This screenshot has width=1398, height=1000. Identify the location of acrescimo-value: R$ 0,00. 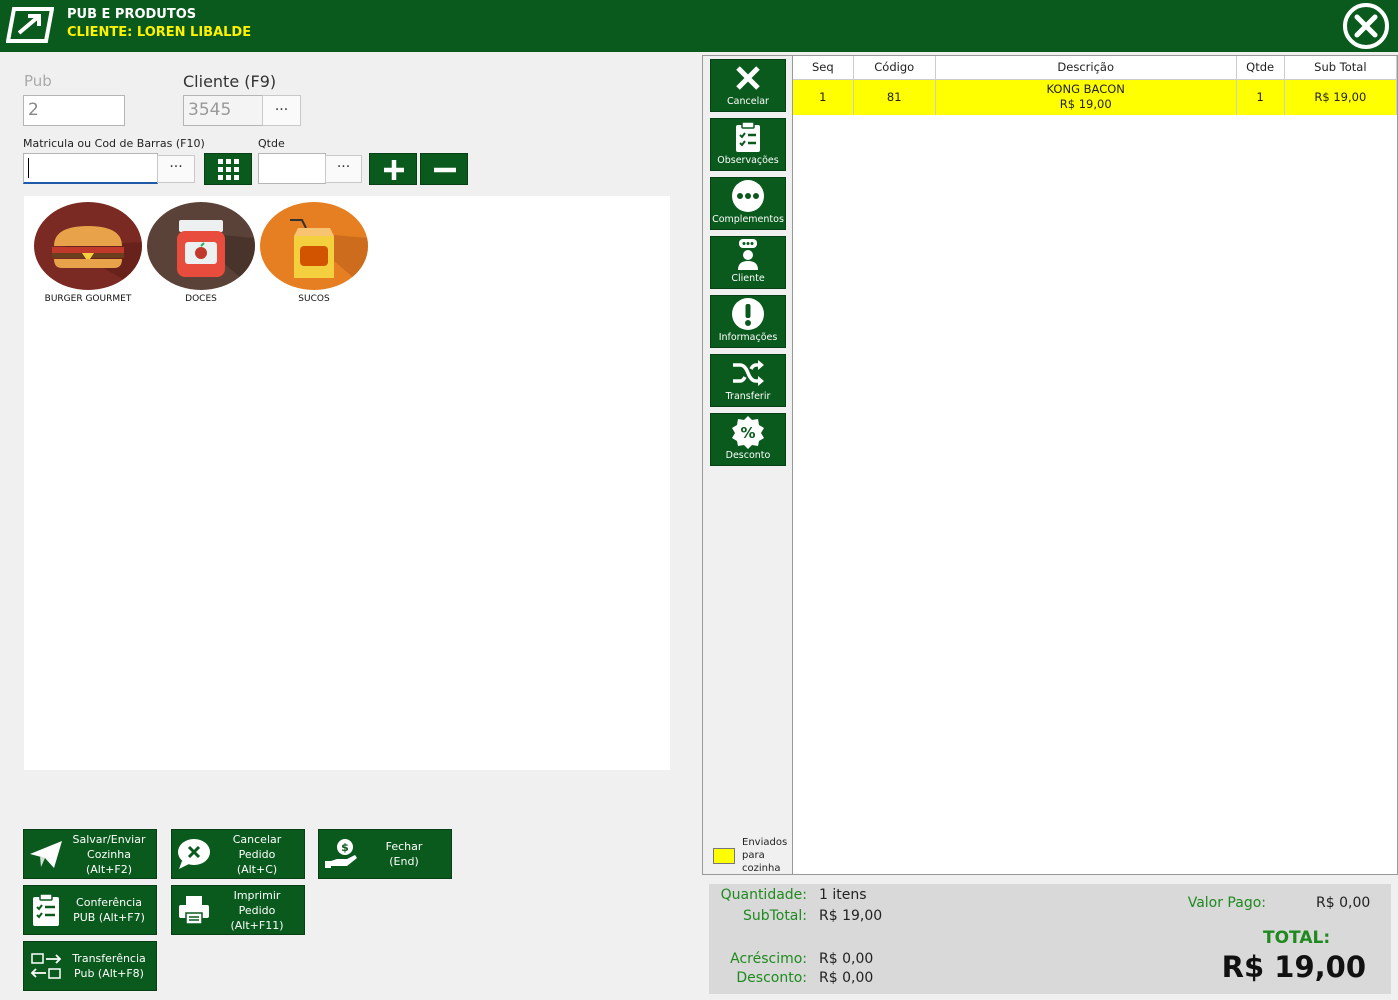
(846, 959).